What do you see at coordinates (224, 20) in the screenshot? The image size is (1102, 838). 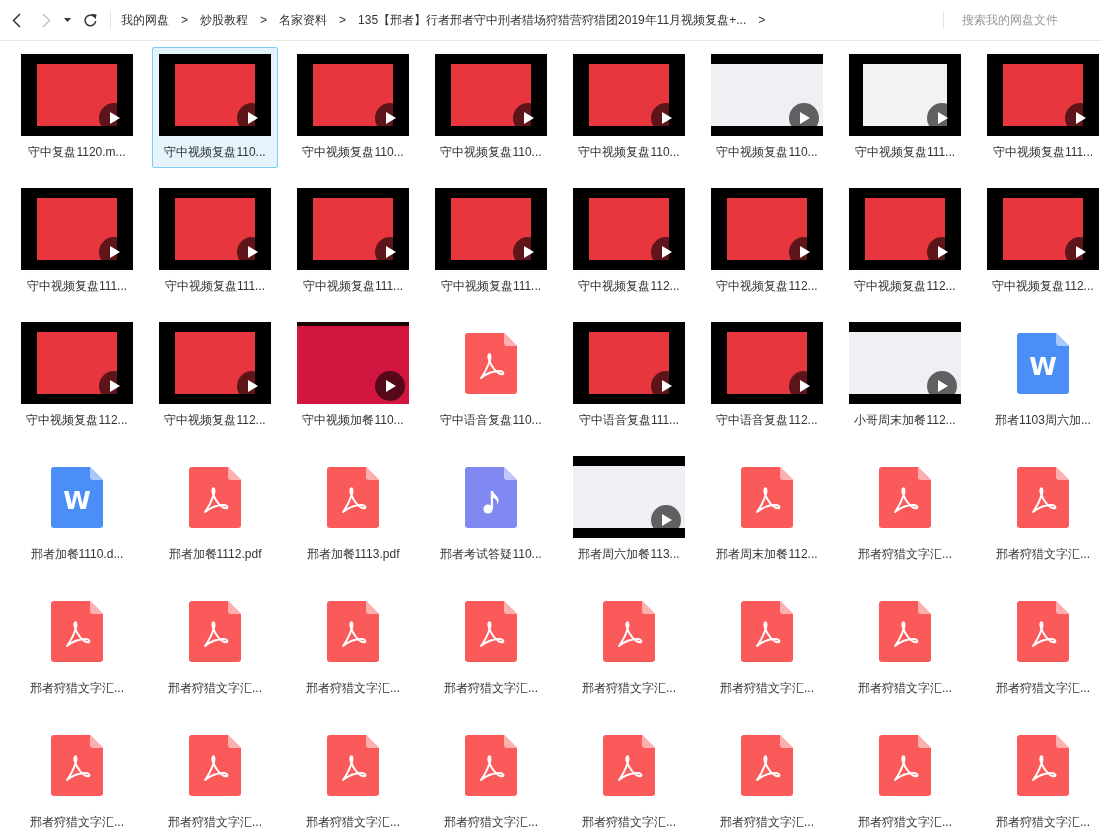 I see `breadcrumb-item: 炒股教程` at bounding box center [224, 20].